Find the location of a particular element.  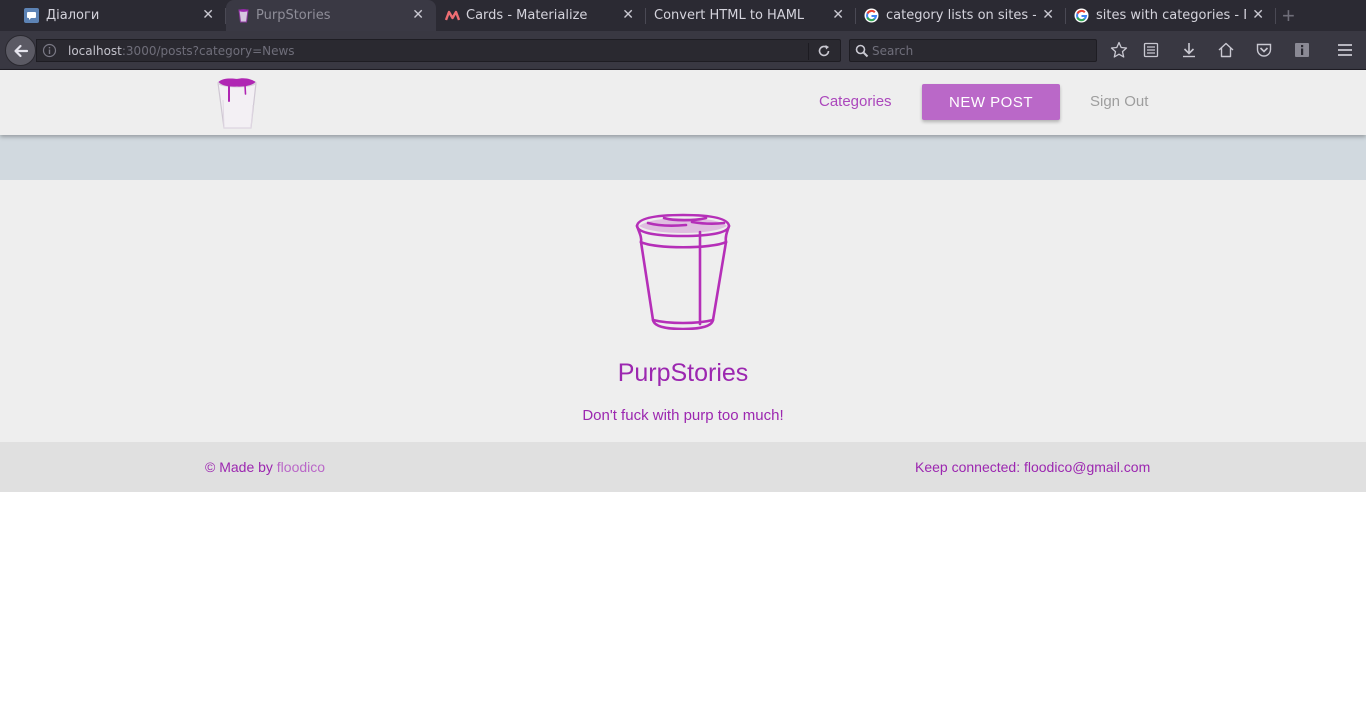

purple-cup-logo is located at coordinates (237, 103).